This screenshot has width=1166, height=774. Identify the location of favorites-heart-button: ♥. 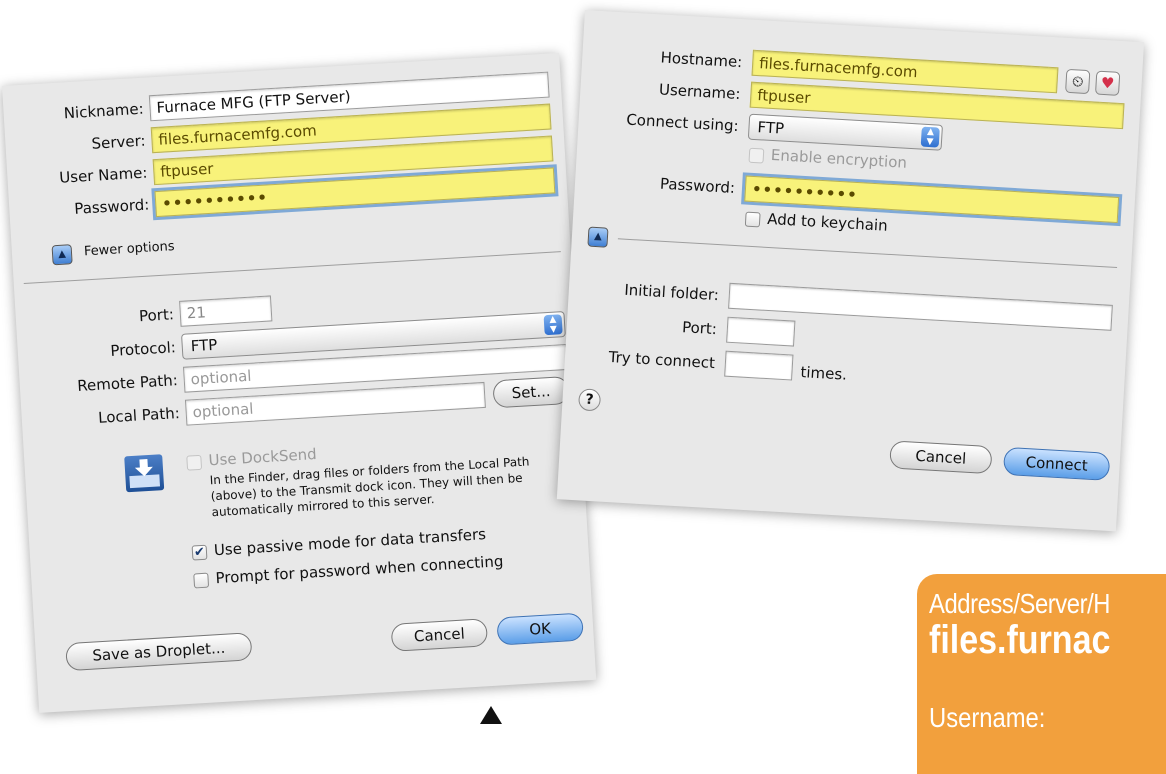
(1107, 83).